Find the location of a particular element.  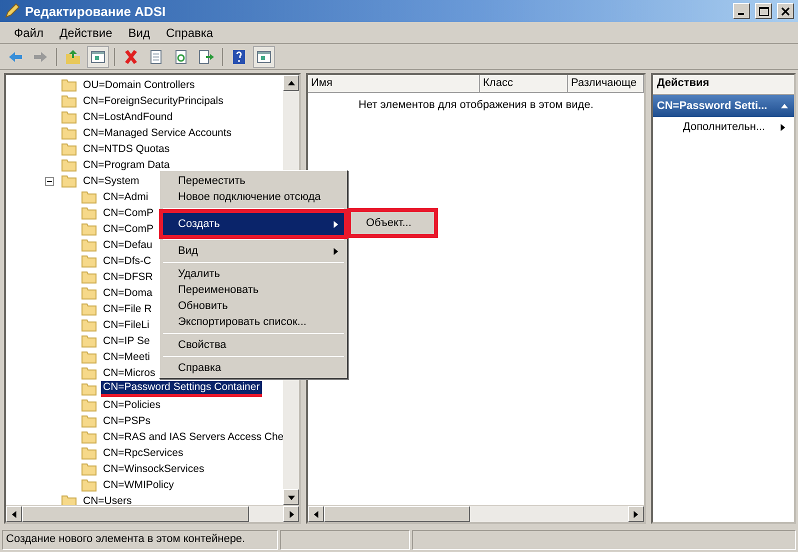

status-text: Создание нового элемента в этом контейнере. is located at coordinates (140, 540).